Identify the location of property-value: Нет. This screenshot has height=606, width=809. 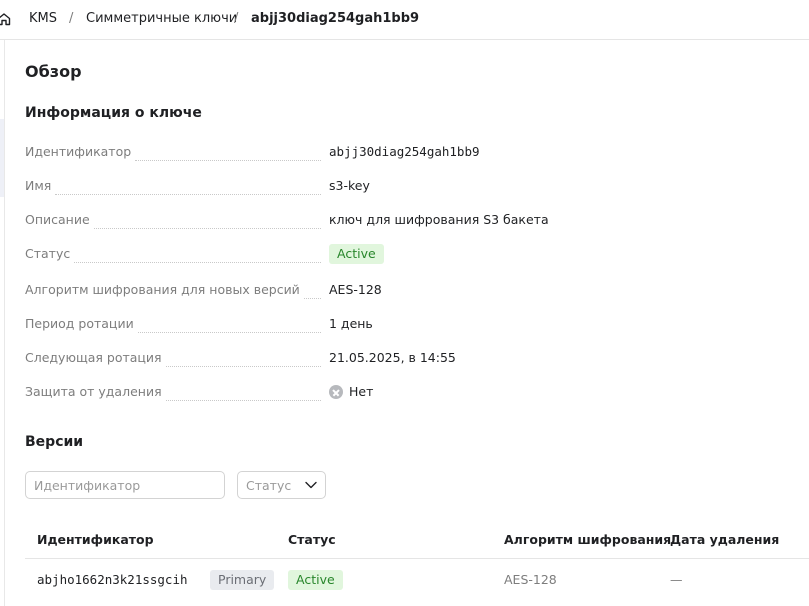
(361, 391).